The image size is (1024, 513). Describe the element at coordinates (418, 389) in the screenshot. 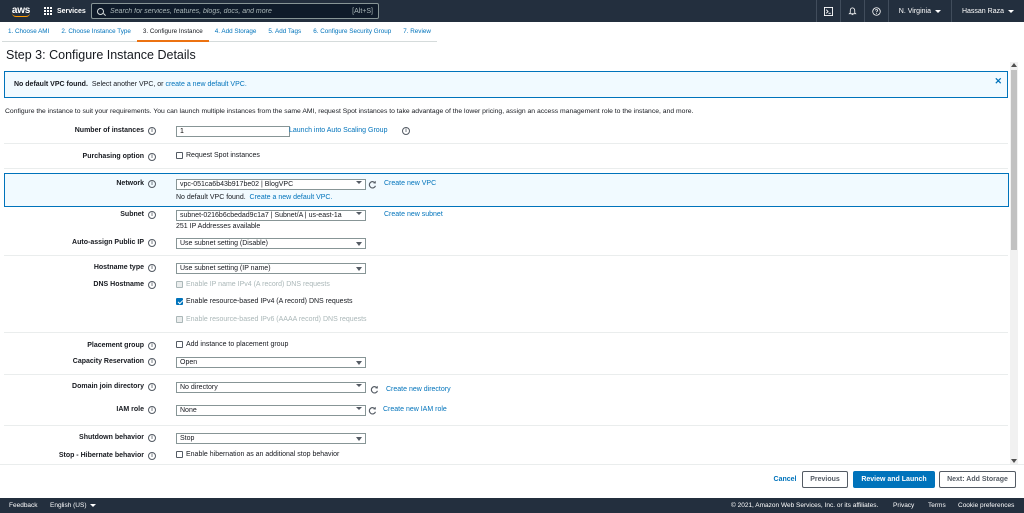

I see `create-new-directory-link: Create new directory` at that location.